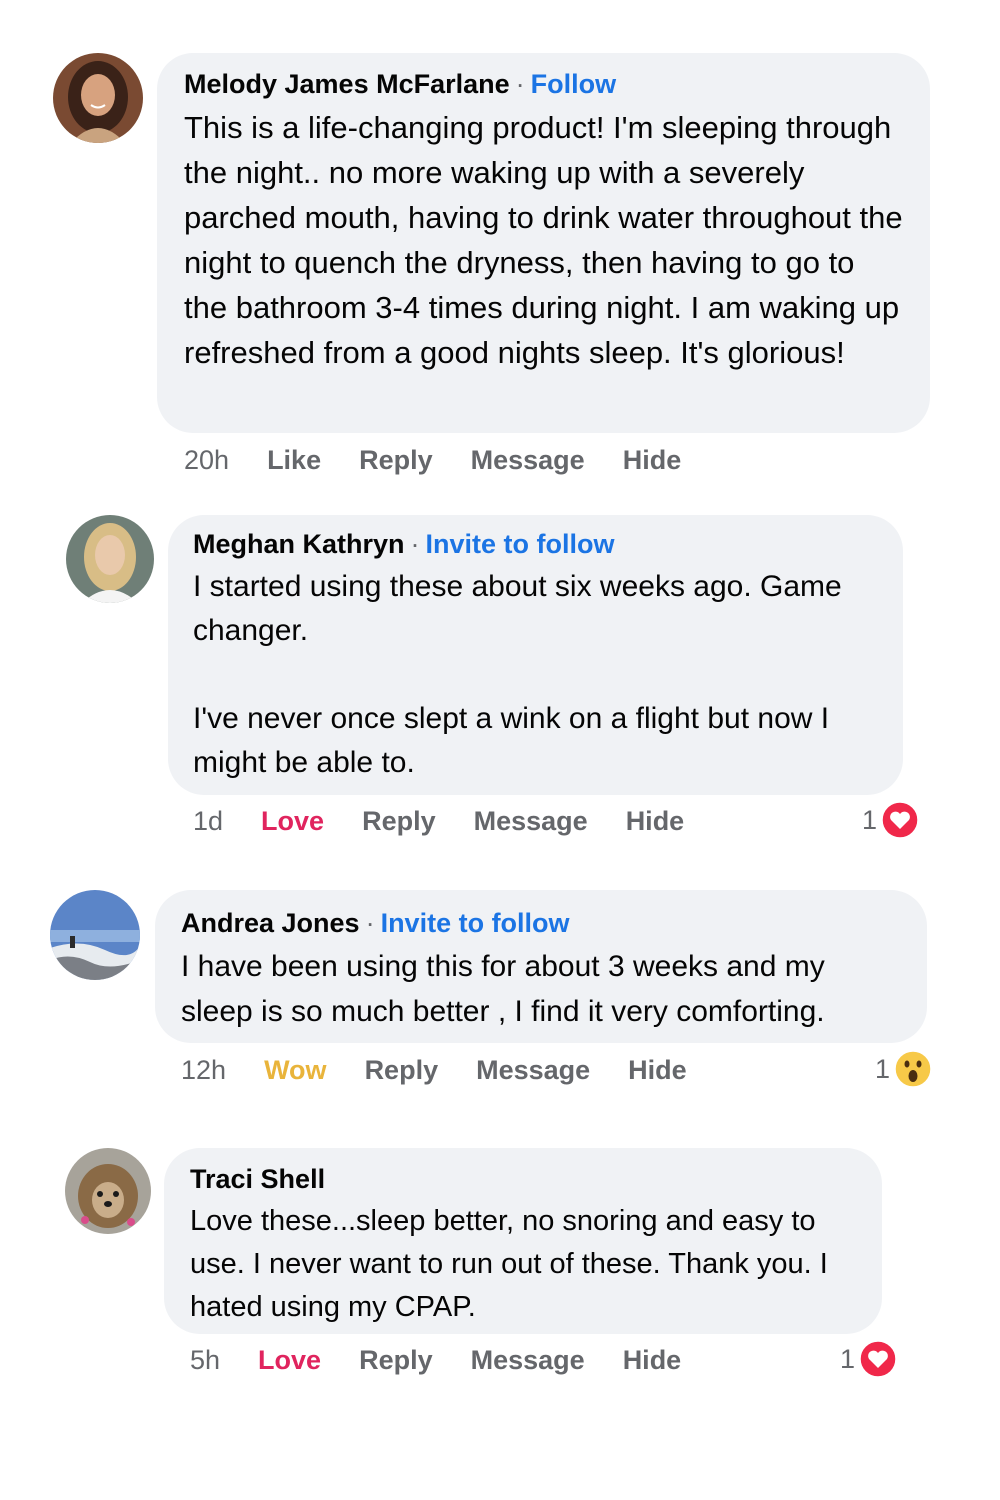 The width and height of the screenshot is (1000, 1500). Describe the element at coordinates (573, 84) in the screenshot. I see `follow-link: Follow` at that location.